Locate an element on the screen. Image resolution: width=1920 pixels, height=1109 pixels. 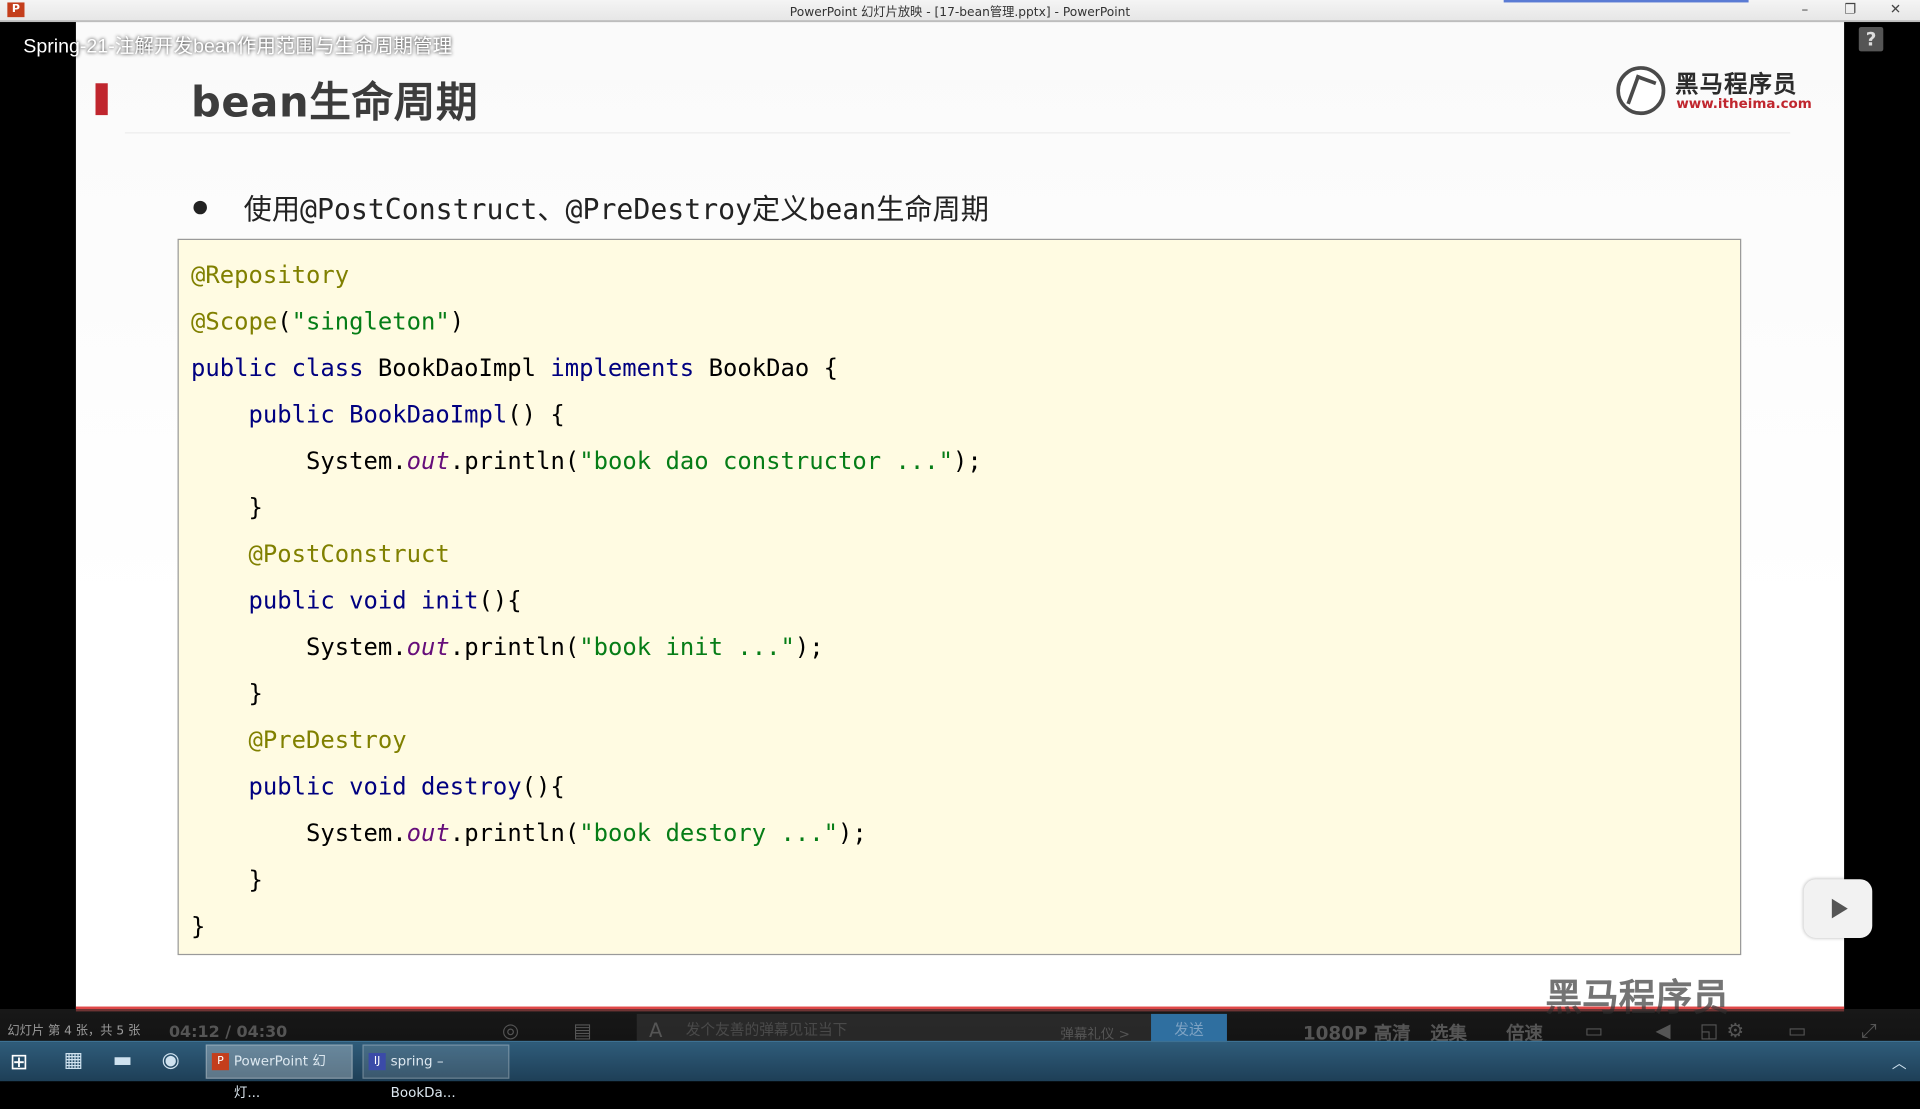
slide-heading: bean生命周期 is located at coordinates (335, 103).